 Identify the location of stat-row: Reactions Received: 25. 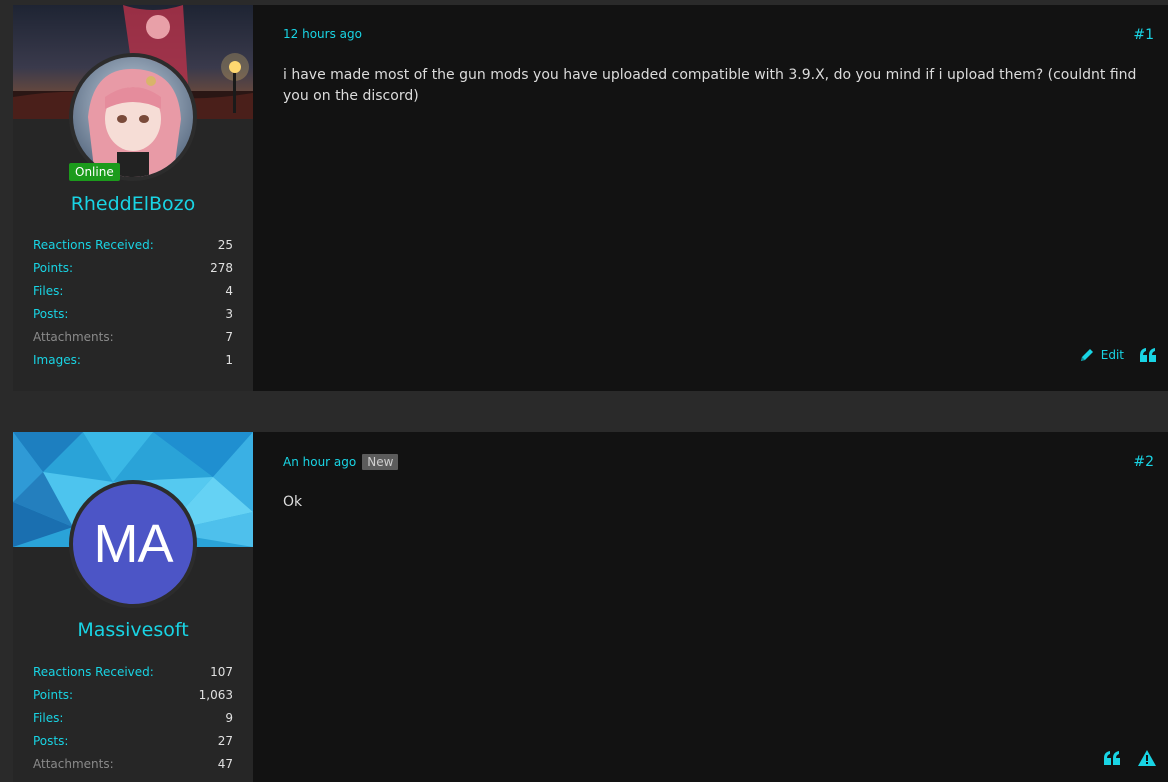
(133, 245).